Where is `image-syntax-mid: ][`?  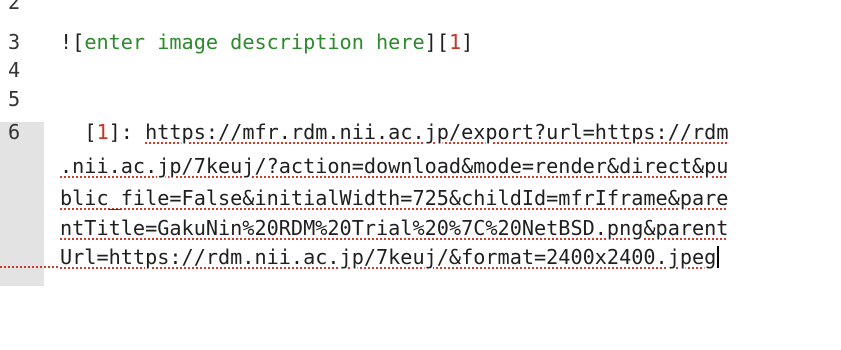
image-syntax-mid: ][ is located at coordinates (436, 42).